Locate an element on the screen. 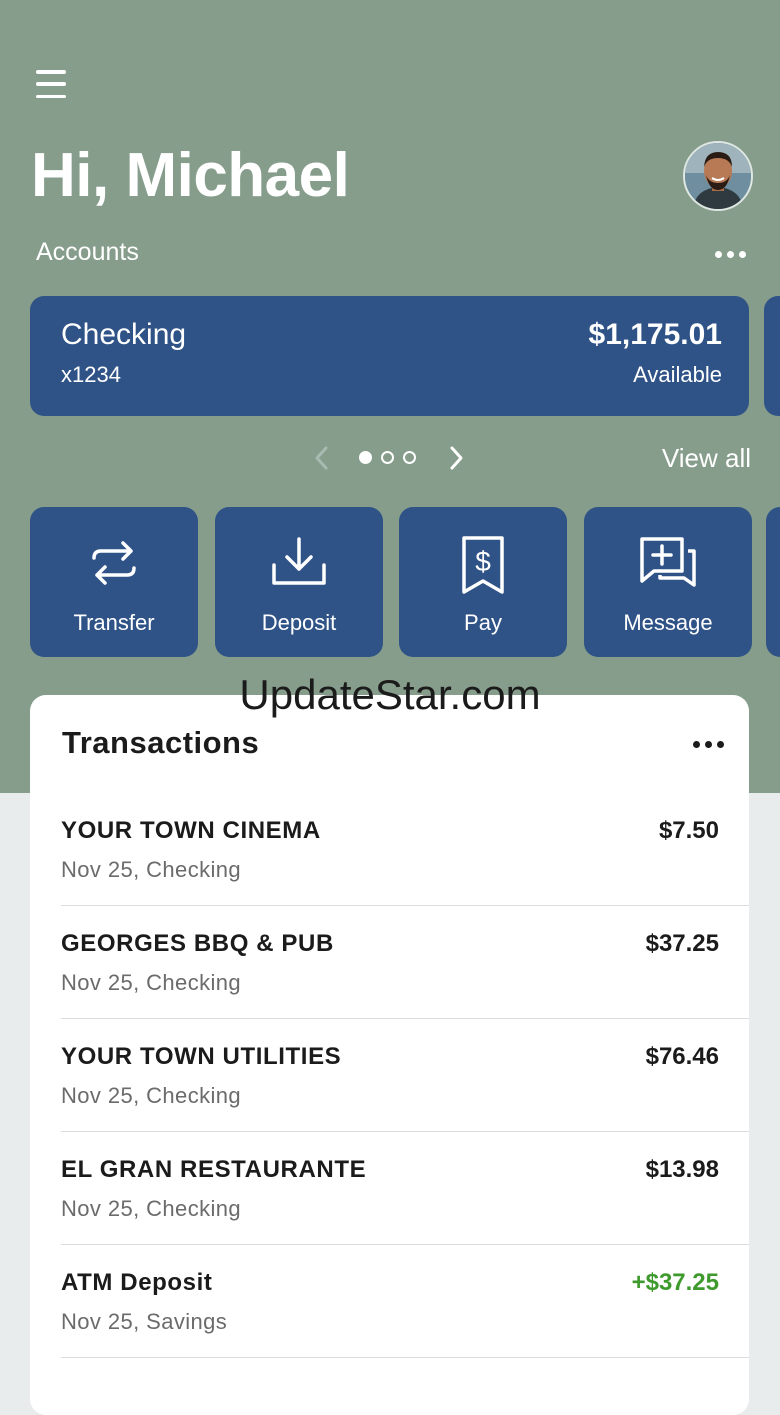 The width and height of the screenshot is (780, 1415). accounts-label: Accounts is located at coordinates (87, 252).